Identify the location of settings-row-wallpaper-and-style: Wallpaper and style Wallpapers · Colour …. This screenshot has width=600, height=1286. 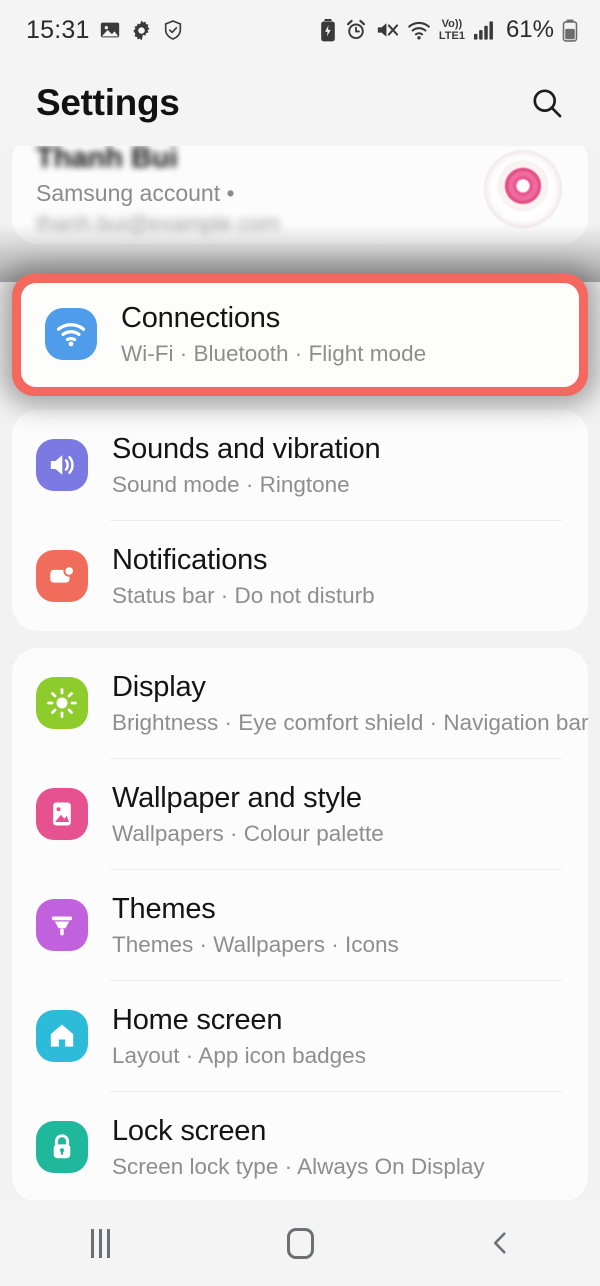
(300, 814).